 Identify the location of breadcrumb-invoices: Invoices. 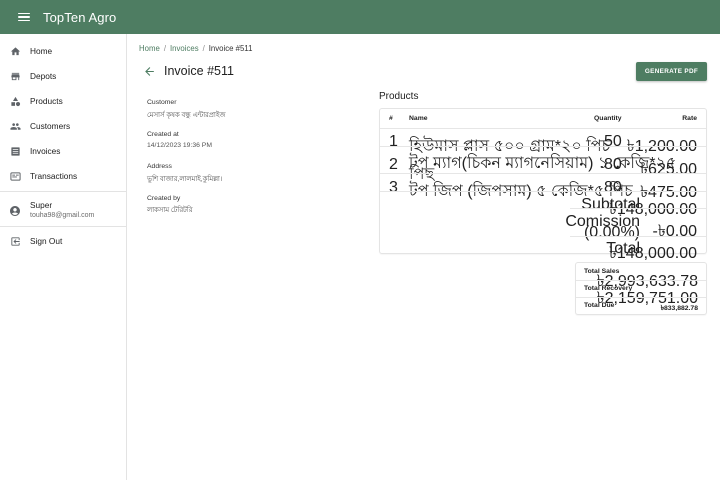
(184, 48).